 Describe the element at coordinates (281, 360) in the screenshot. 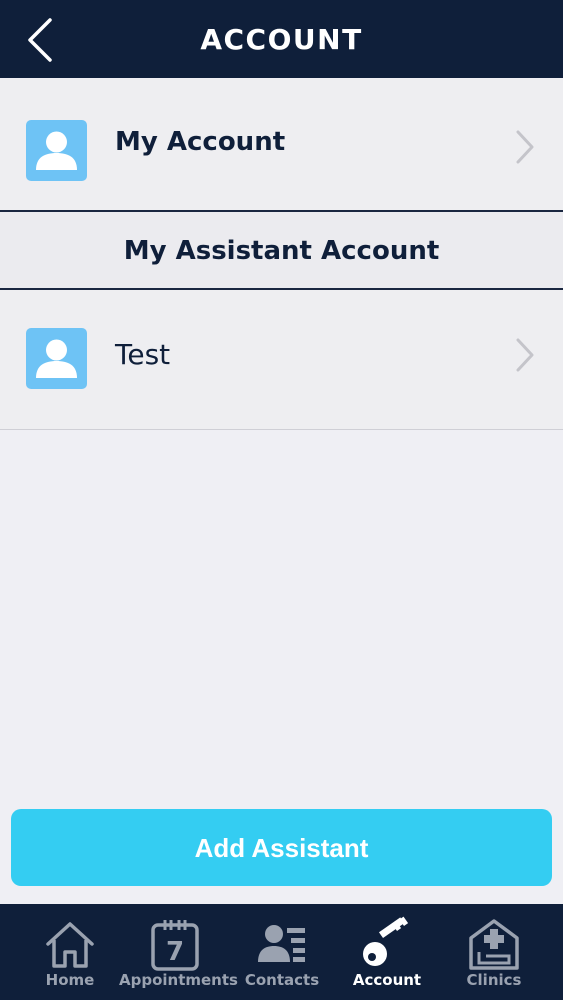

I see `assistant-row: Test` at that location.